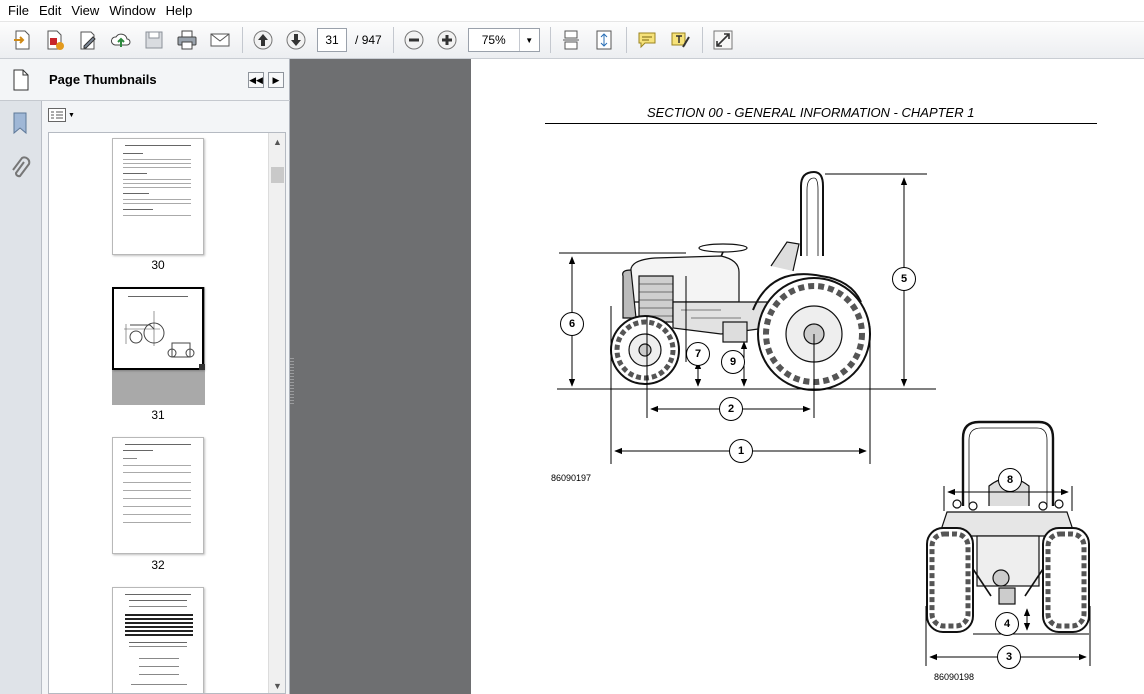  Describe the element at coordinates (292, 381) in the screenshot. I see `panel-resize-grip` at that location.